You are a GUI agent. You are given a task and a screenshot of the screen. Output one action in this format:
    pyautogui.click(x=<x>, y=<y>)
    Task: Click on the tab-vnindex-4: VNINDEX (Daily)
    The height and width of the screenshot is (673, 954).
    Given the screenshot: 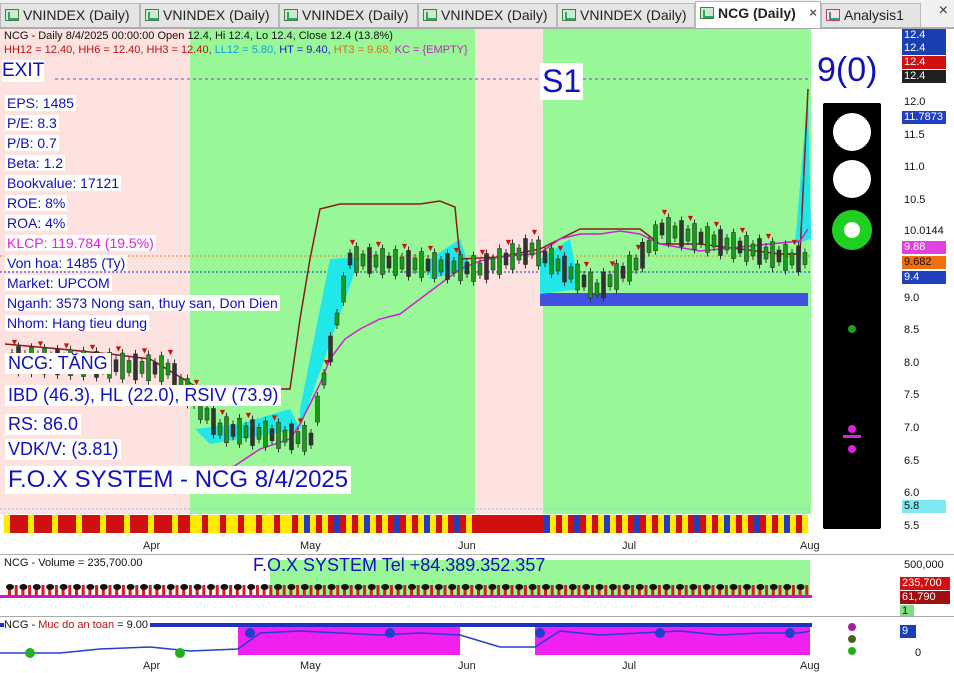 What is the action you would take?
    pyautogui.click(x=487, y=15)
    